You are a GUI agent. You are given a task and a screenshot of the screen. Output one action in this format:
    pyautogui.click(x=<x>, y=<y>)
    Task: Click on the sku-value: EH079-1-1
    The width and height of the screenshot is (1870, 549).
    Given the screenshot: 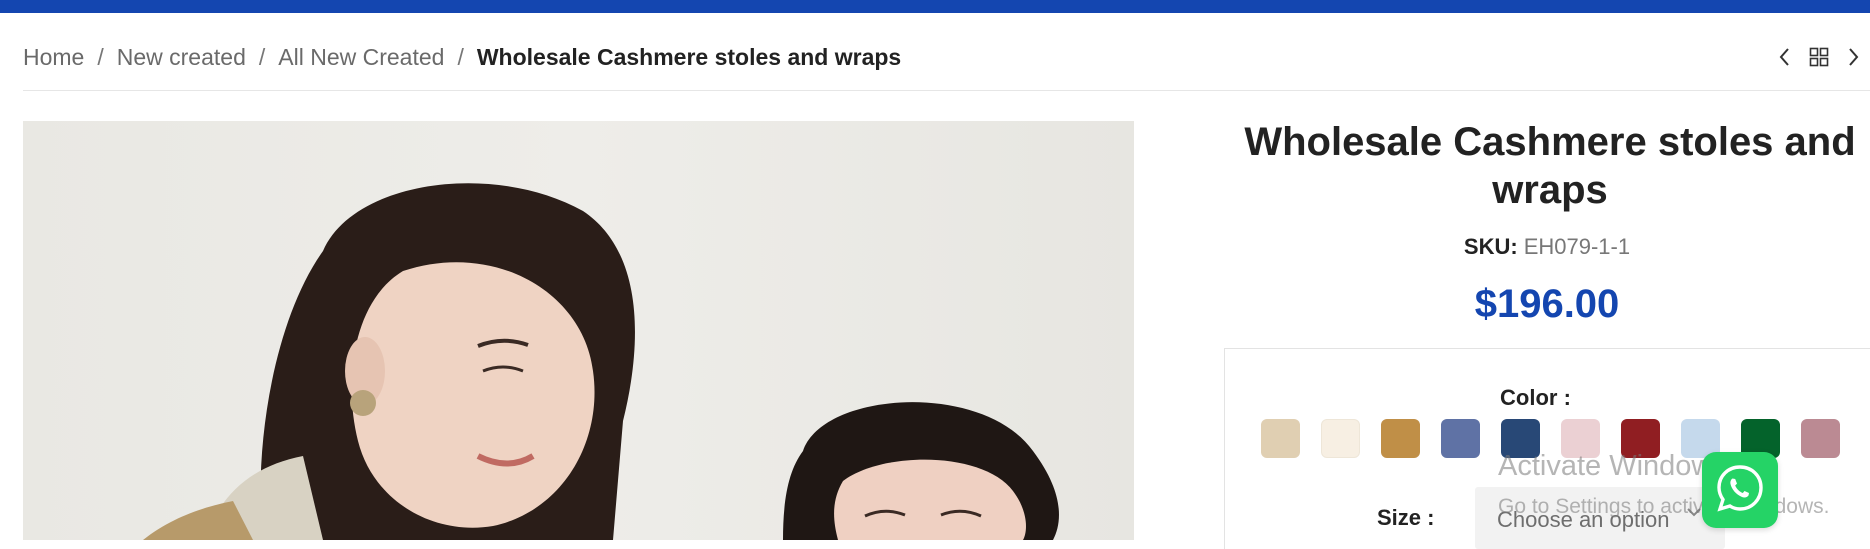 What is the action you would take?
    pyautogui.click(x=1577, y=246)
    